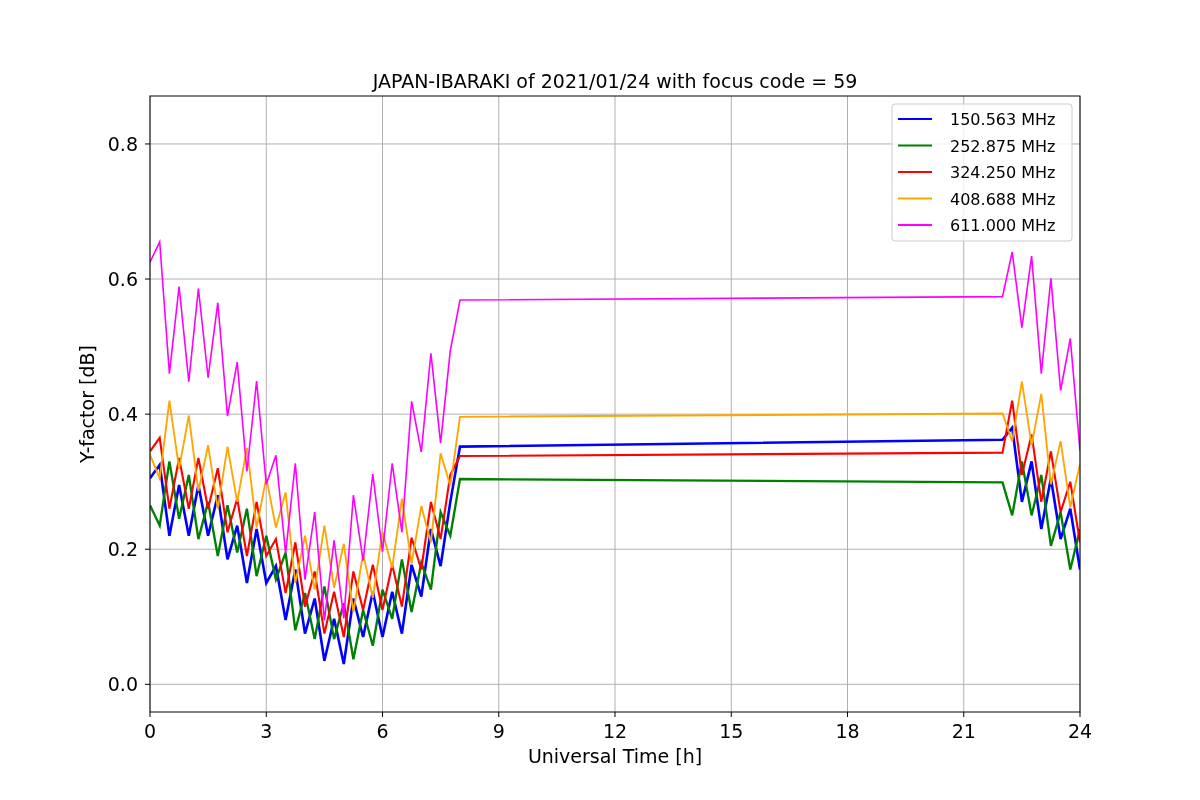  I want to click on legend-label: 611.000 MHz, so click(1003, 225).